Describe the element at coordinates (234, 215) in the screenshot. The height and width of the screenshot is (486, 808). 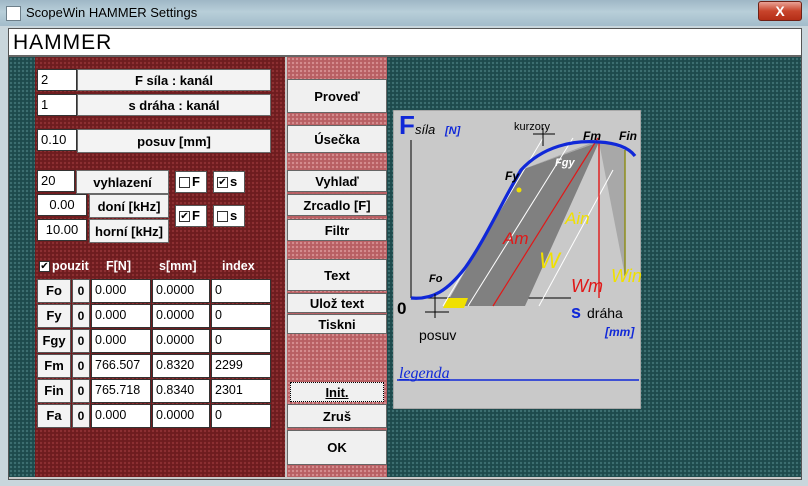
I see `checkbox-s-filter-label: s` at that location.